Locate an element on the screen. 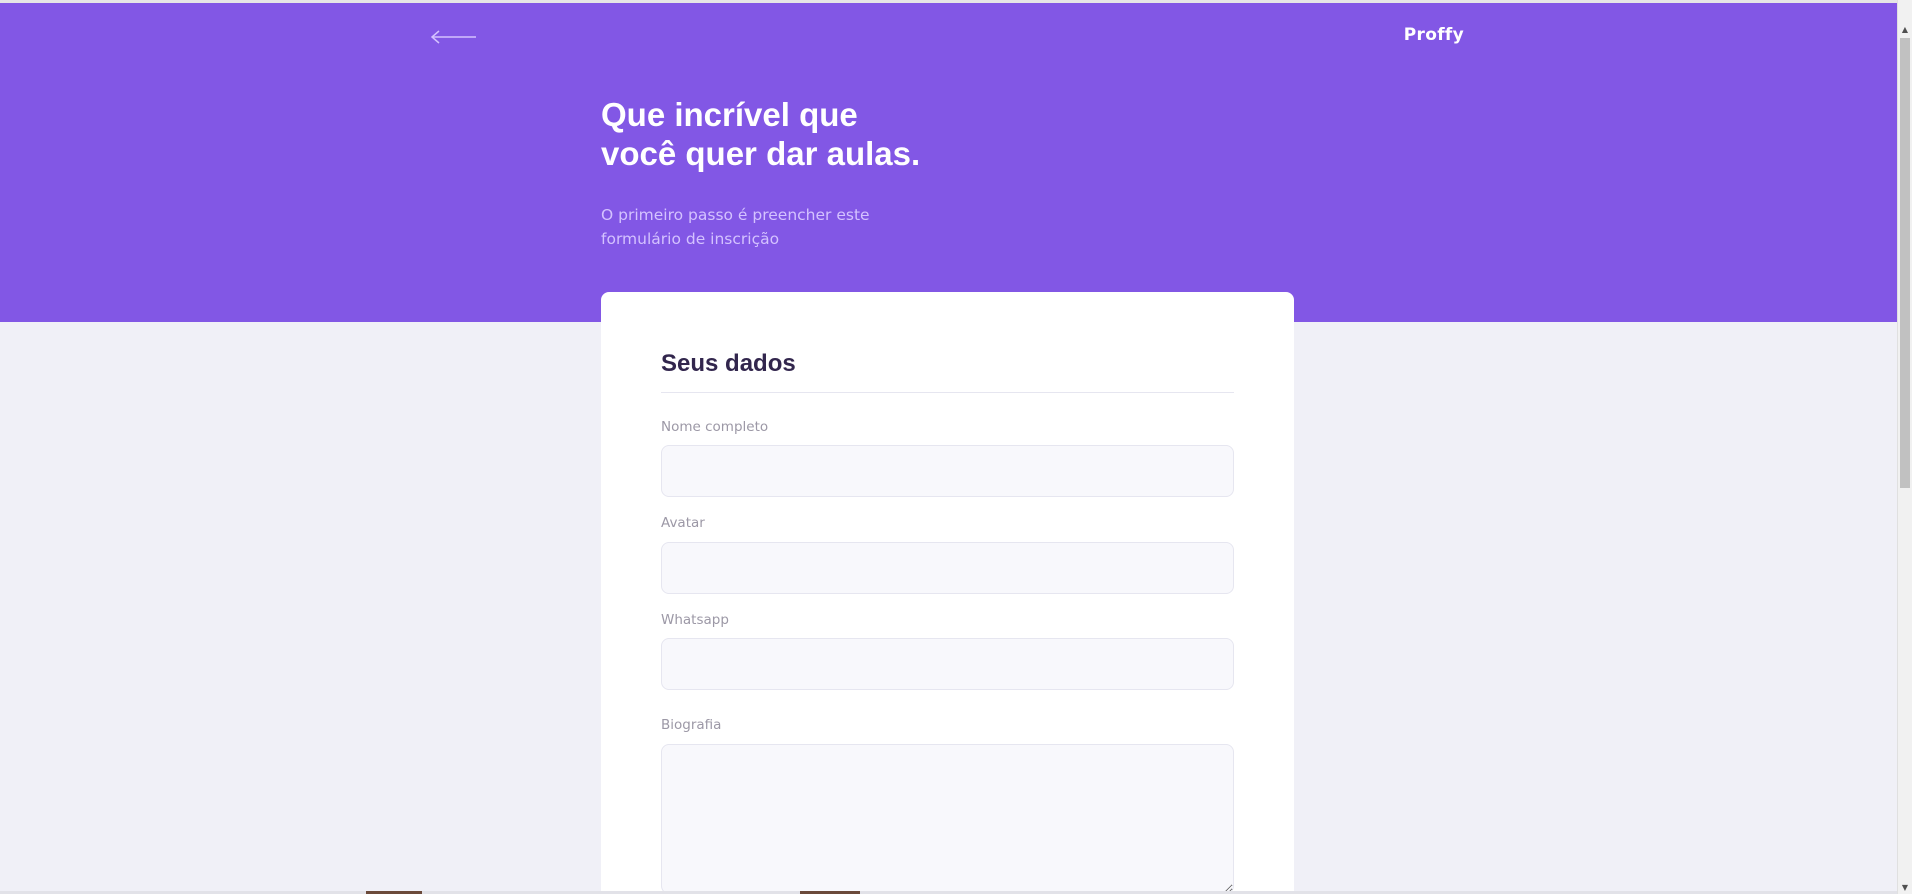 The width and height of the screenshot is (1912, 894). page-subtitle-line-1: O primeiro passo é preencher este is located at coordinates (735, 215).